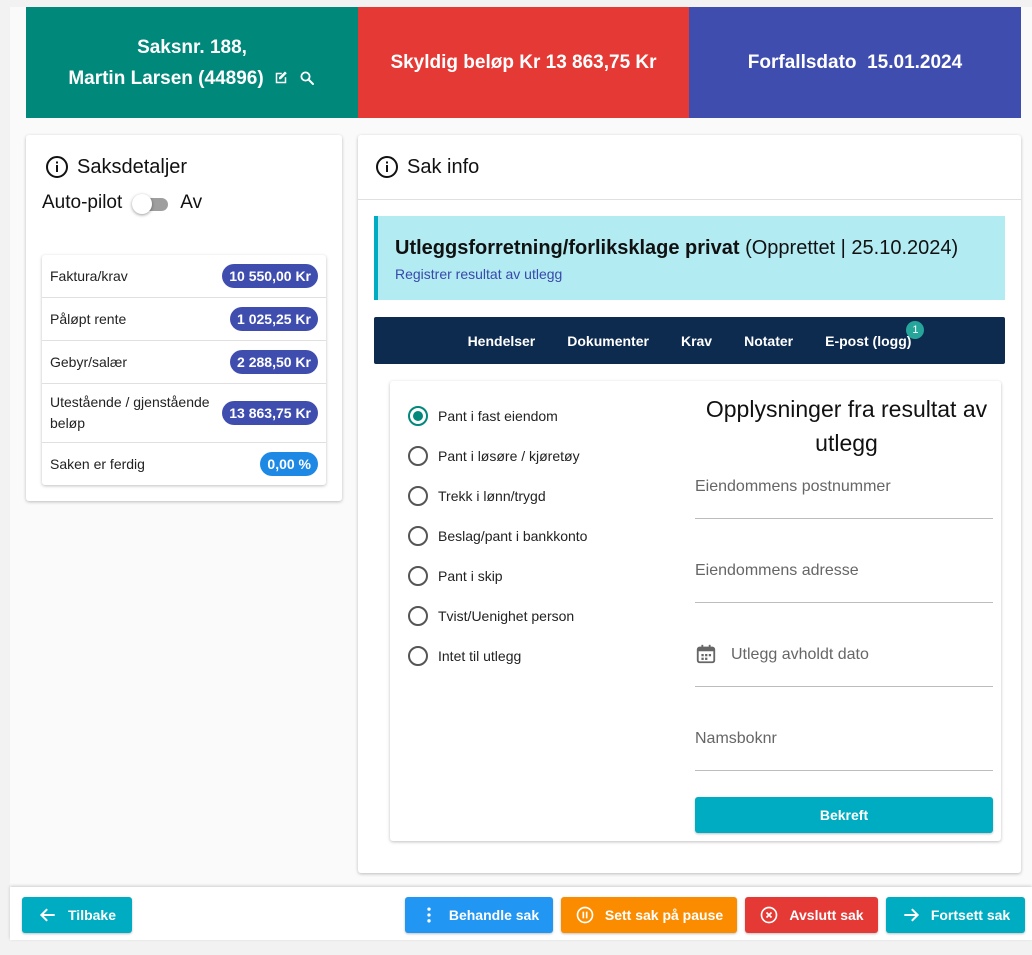 The width and height of the screenshot is (1032, 955). I want to click on autopilot-state: Av, so click(191, 202).